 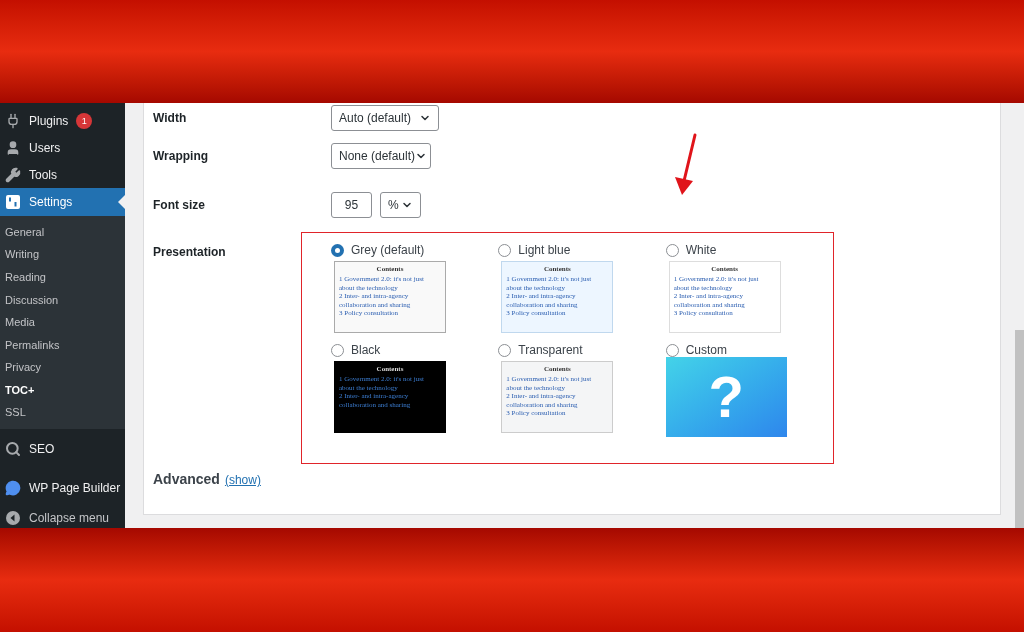 What do you see at coordinates (62, 488) in the screenshot?
I see `menu-item: WP Page Builder` at bounding box center [62, 488].